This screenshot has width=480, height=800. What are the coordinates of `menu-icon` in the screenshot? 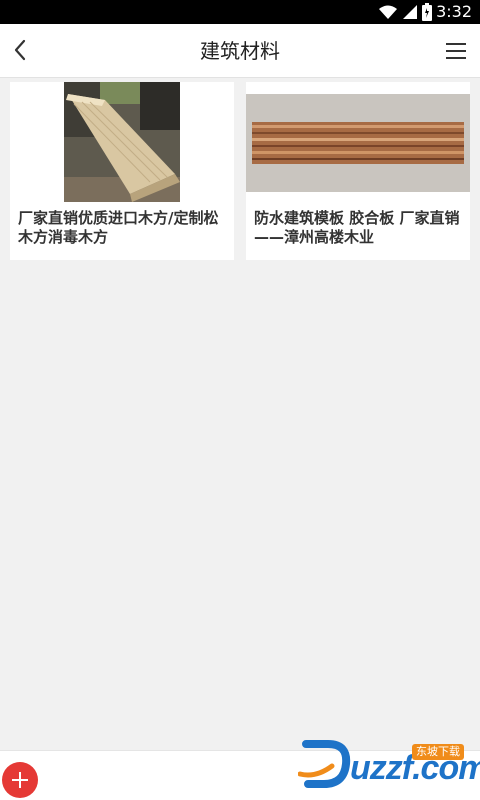 It's located at (456, 51).